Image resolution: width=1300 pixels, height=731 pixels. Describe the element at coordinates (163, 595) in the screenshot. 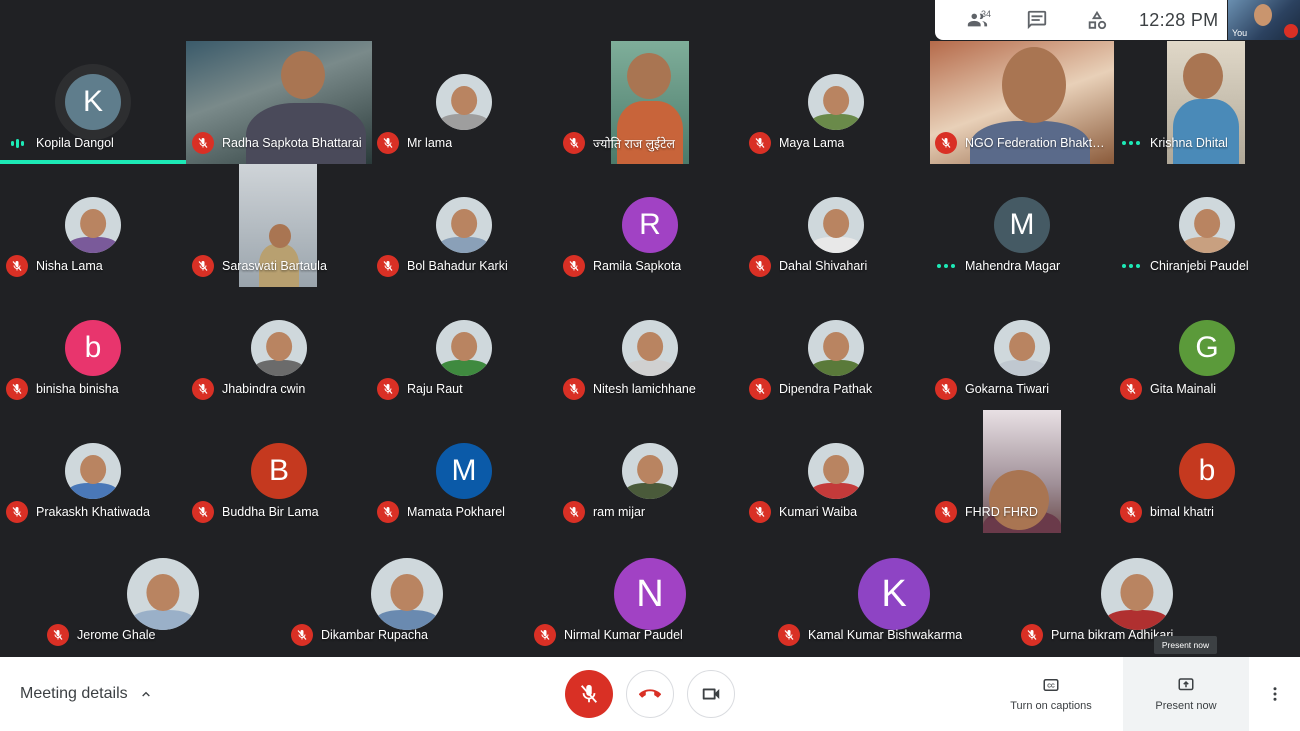

I see `participant-tile: Jerome Ghale` at that location.